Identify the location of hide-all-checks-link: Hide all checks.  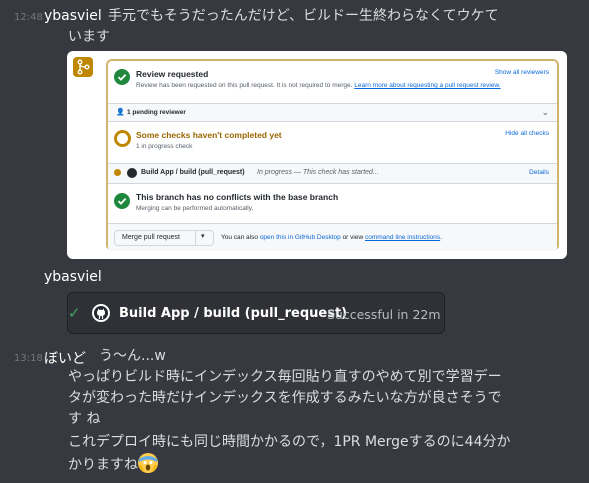
(527, 133).